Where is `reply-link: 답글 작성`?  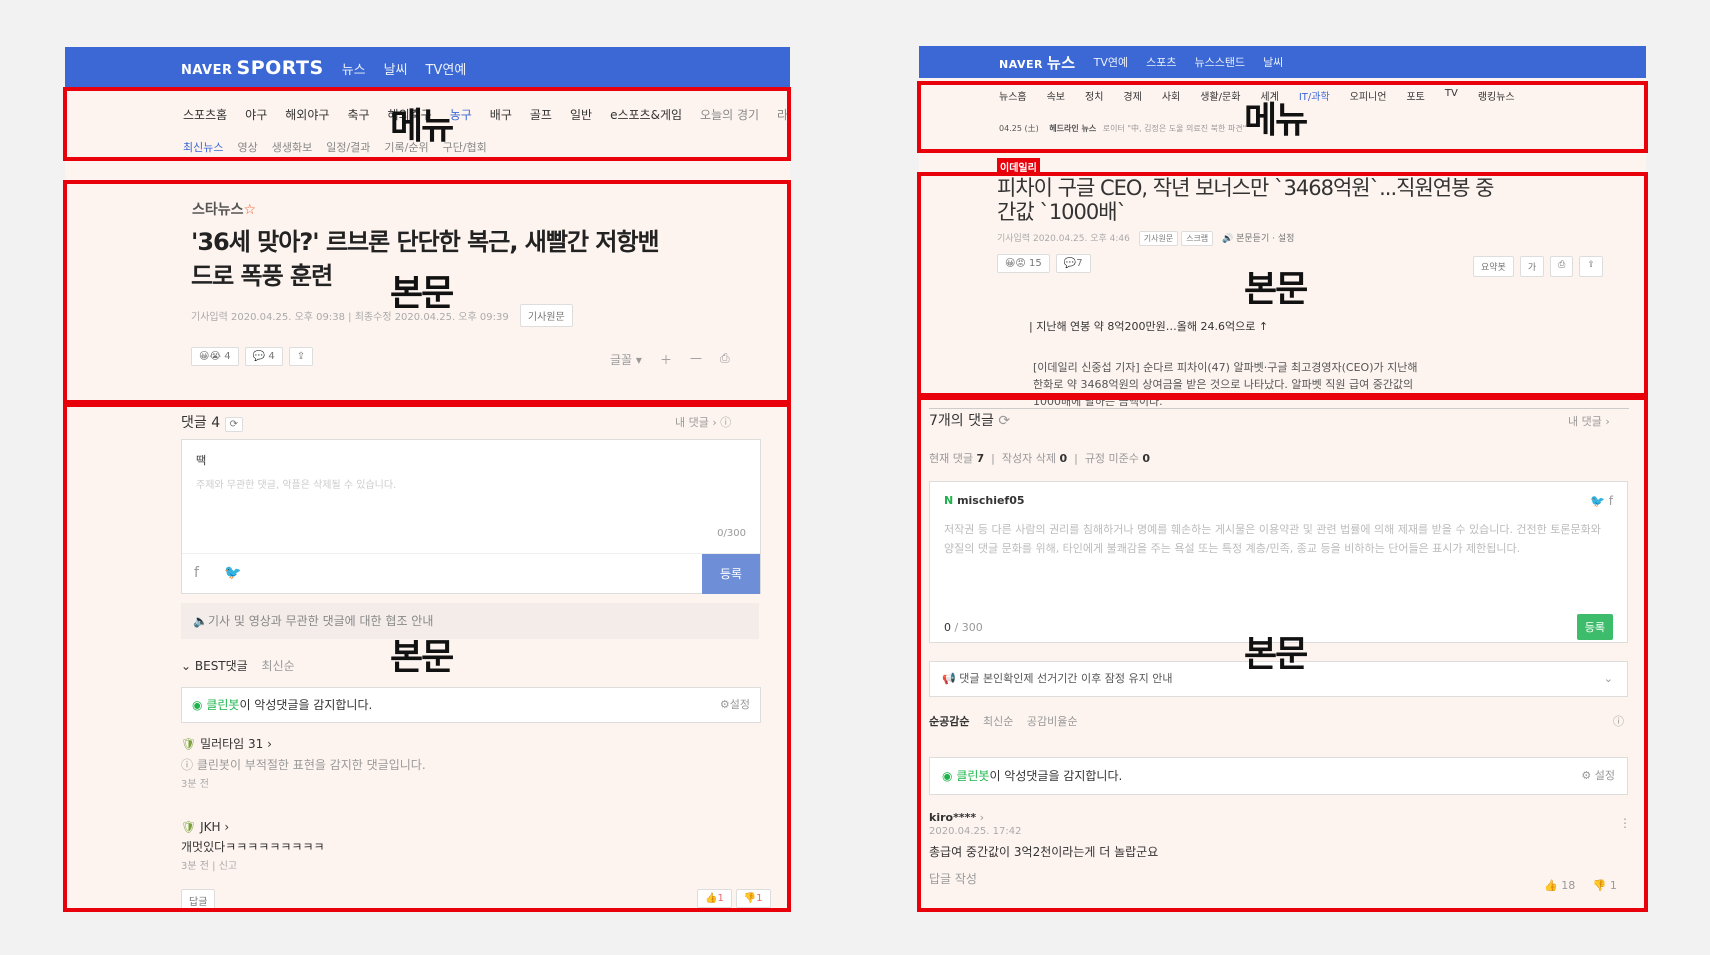
reply-link: 답글 작성 is located at coordinates (1043, 878).